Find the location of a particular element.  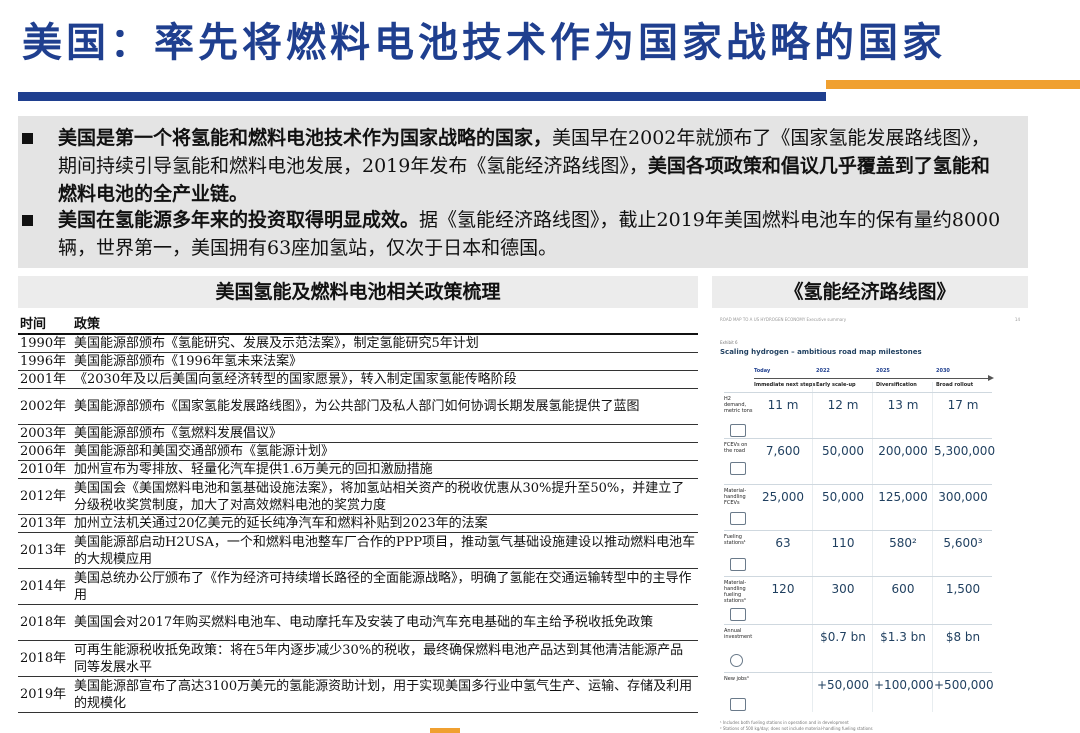

dollar-icon is located at coordinates (736, 660).